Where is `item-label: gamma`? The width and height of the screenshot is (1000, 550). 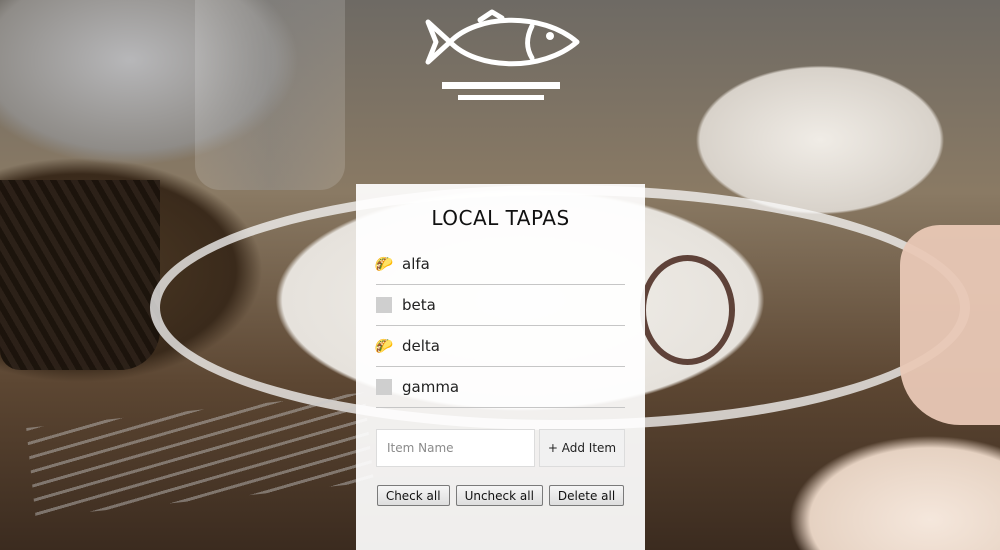
item-label: gamma is located at coordinates (431, 387).